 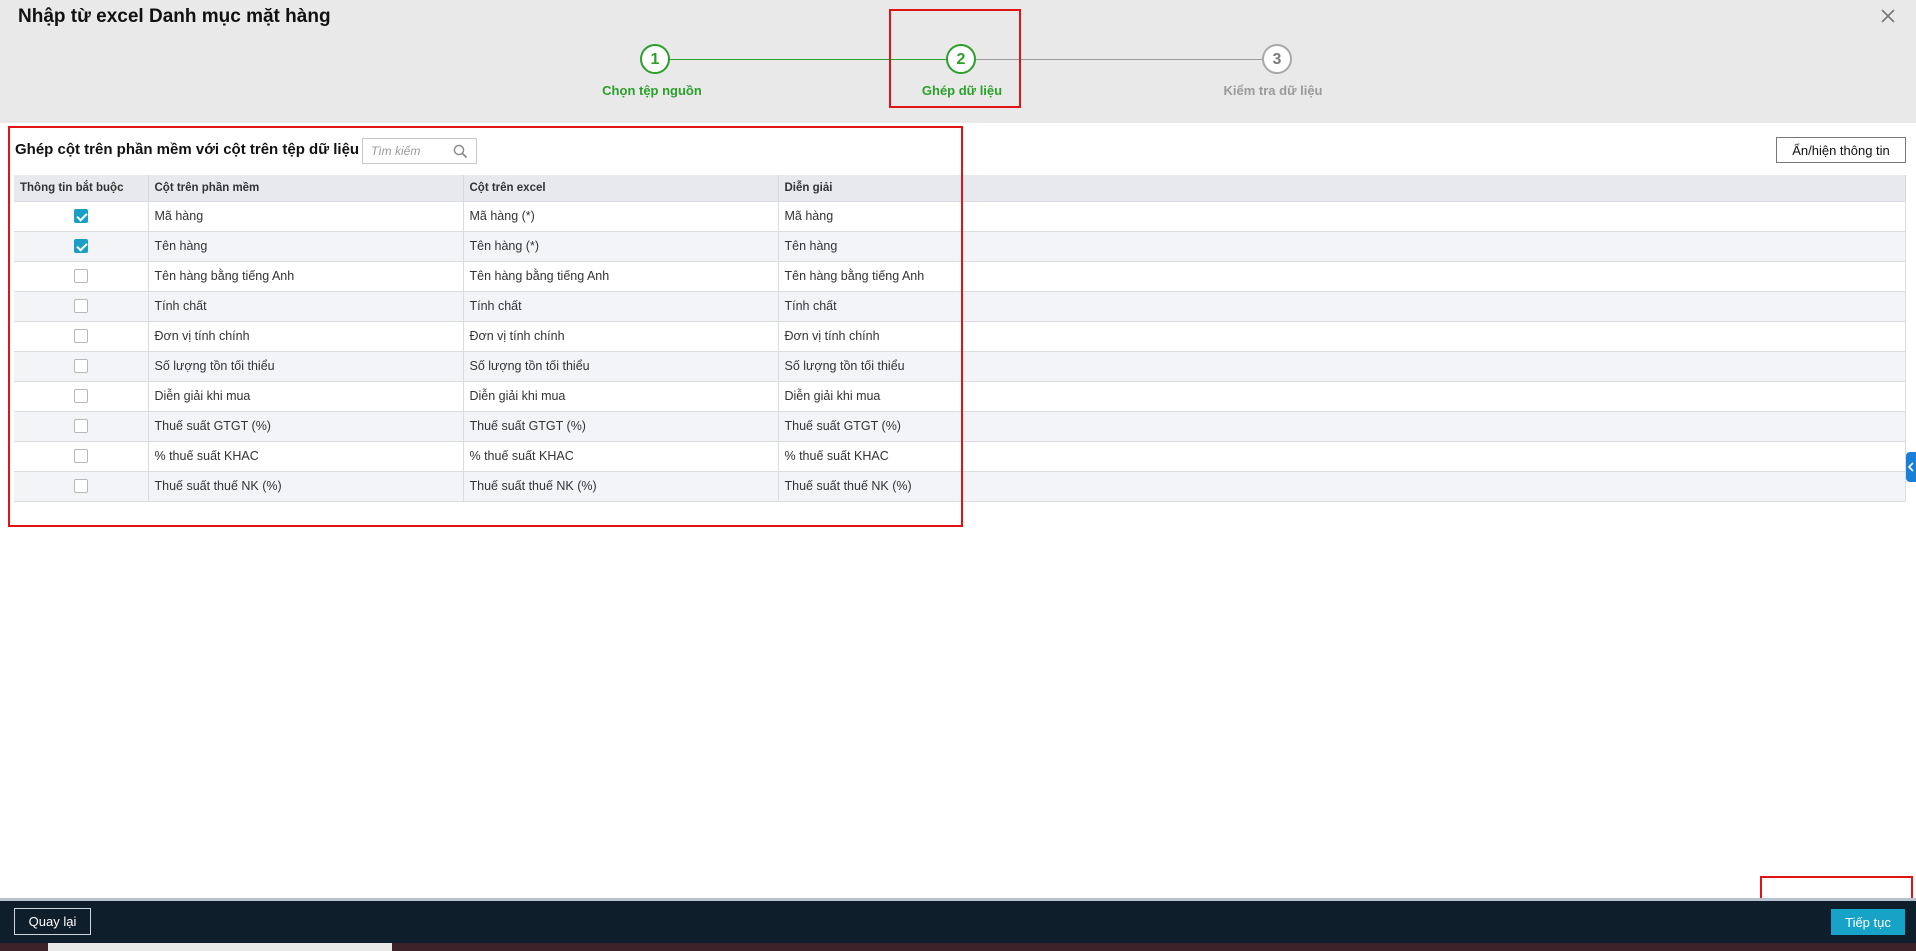 I want to click on step-3-label: Kiểm tra dữ liệu, so click(x=1273, y=90).